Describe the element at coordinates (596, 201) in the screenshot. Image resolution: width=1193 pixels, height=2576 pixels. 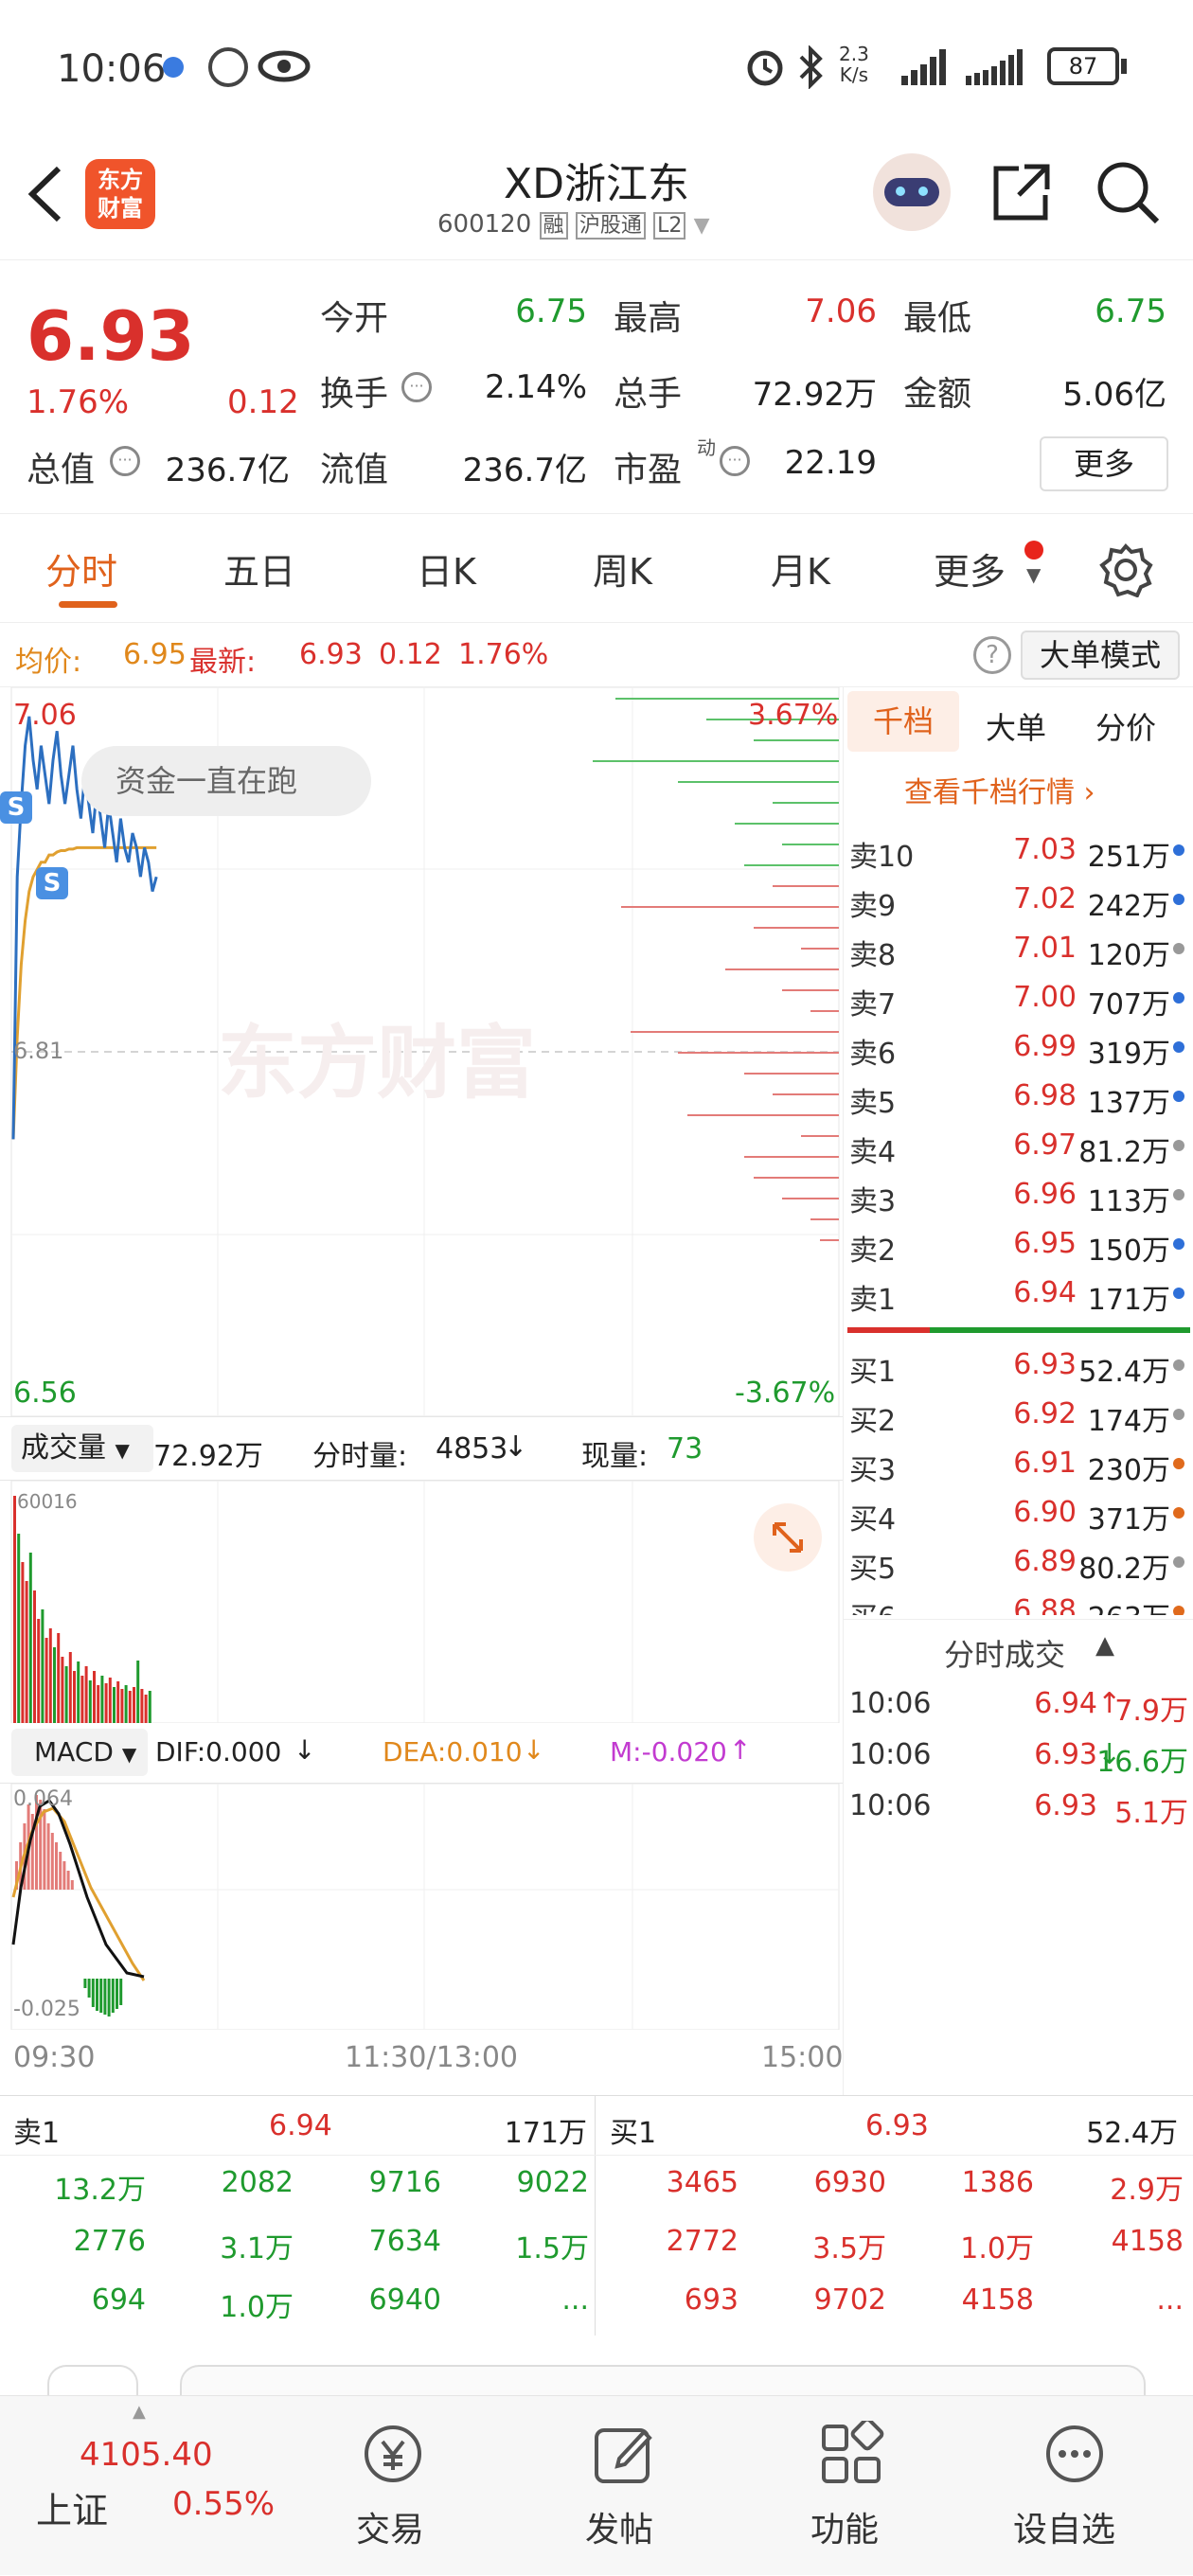
I see `stock-header: 东方 财富 XD浙江东 600120 融 沪股通 L2 ▼` at that location.